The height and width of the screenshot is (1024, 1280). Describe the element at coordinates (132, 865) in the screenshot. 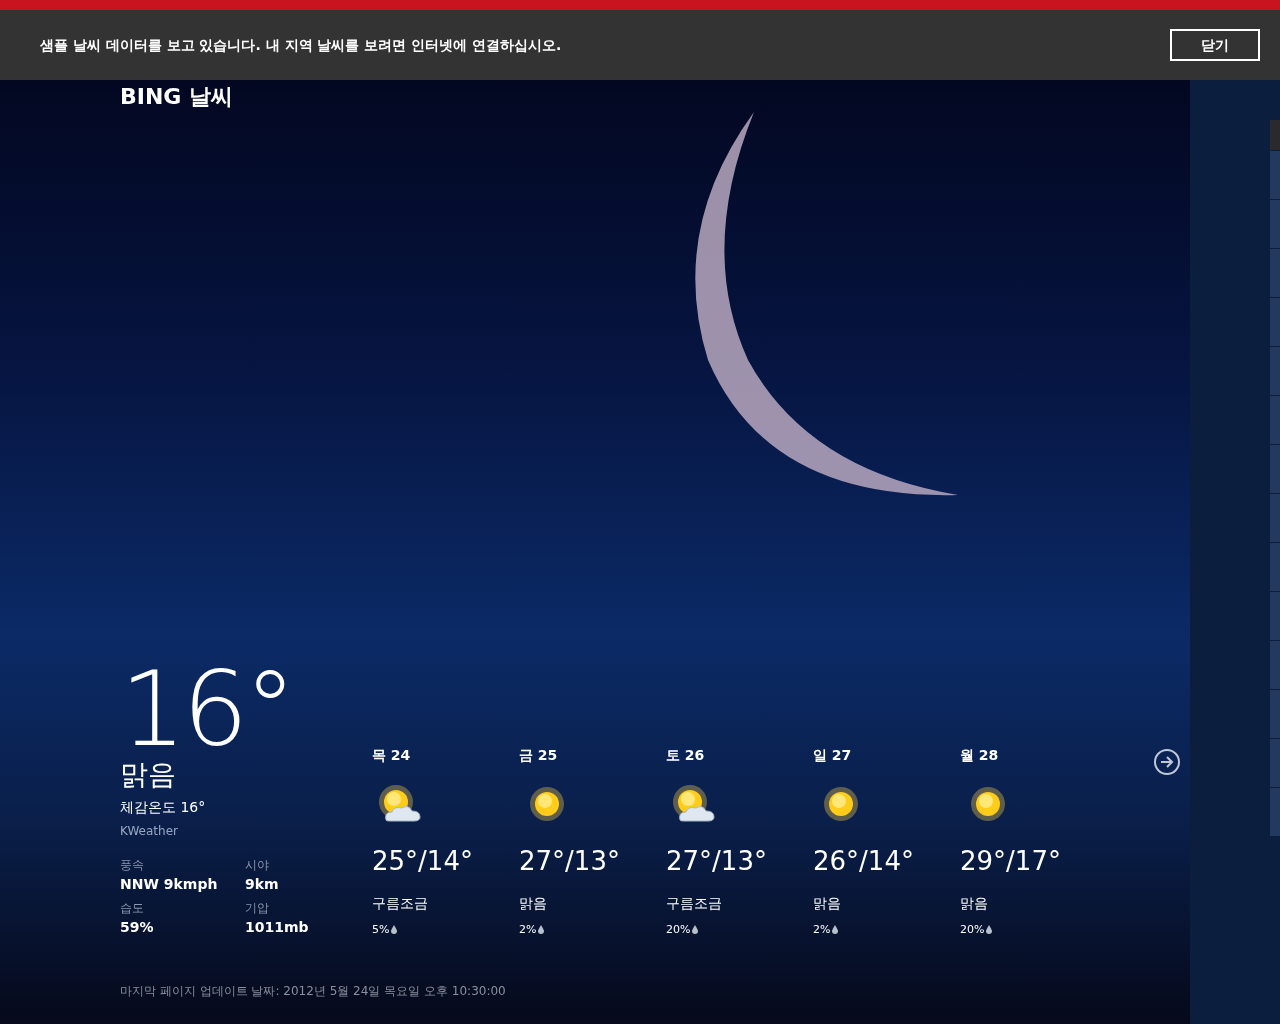

I see `detail-label: 풍속` at that location.